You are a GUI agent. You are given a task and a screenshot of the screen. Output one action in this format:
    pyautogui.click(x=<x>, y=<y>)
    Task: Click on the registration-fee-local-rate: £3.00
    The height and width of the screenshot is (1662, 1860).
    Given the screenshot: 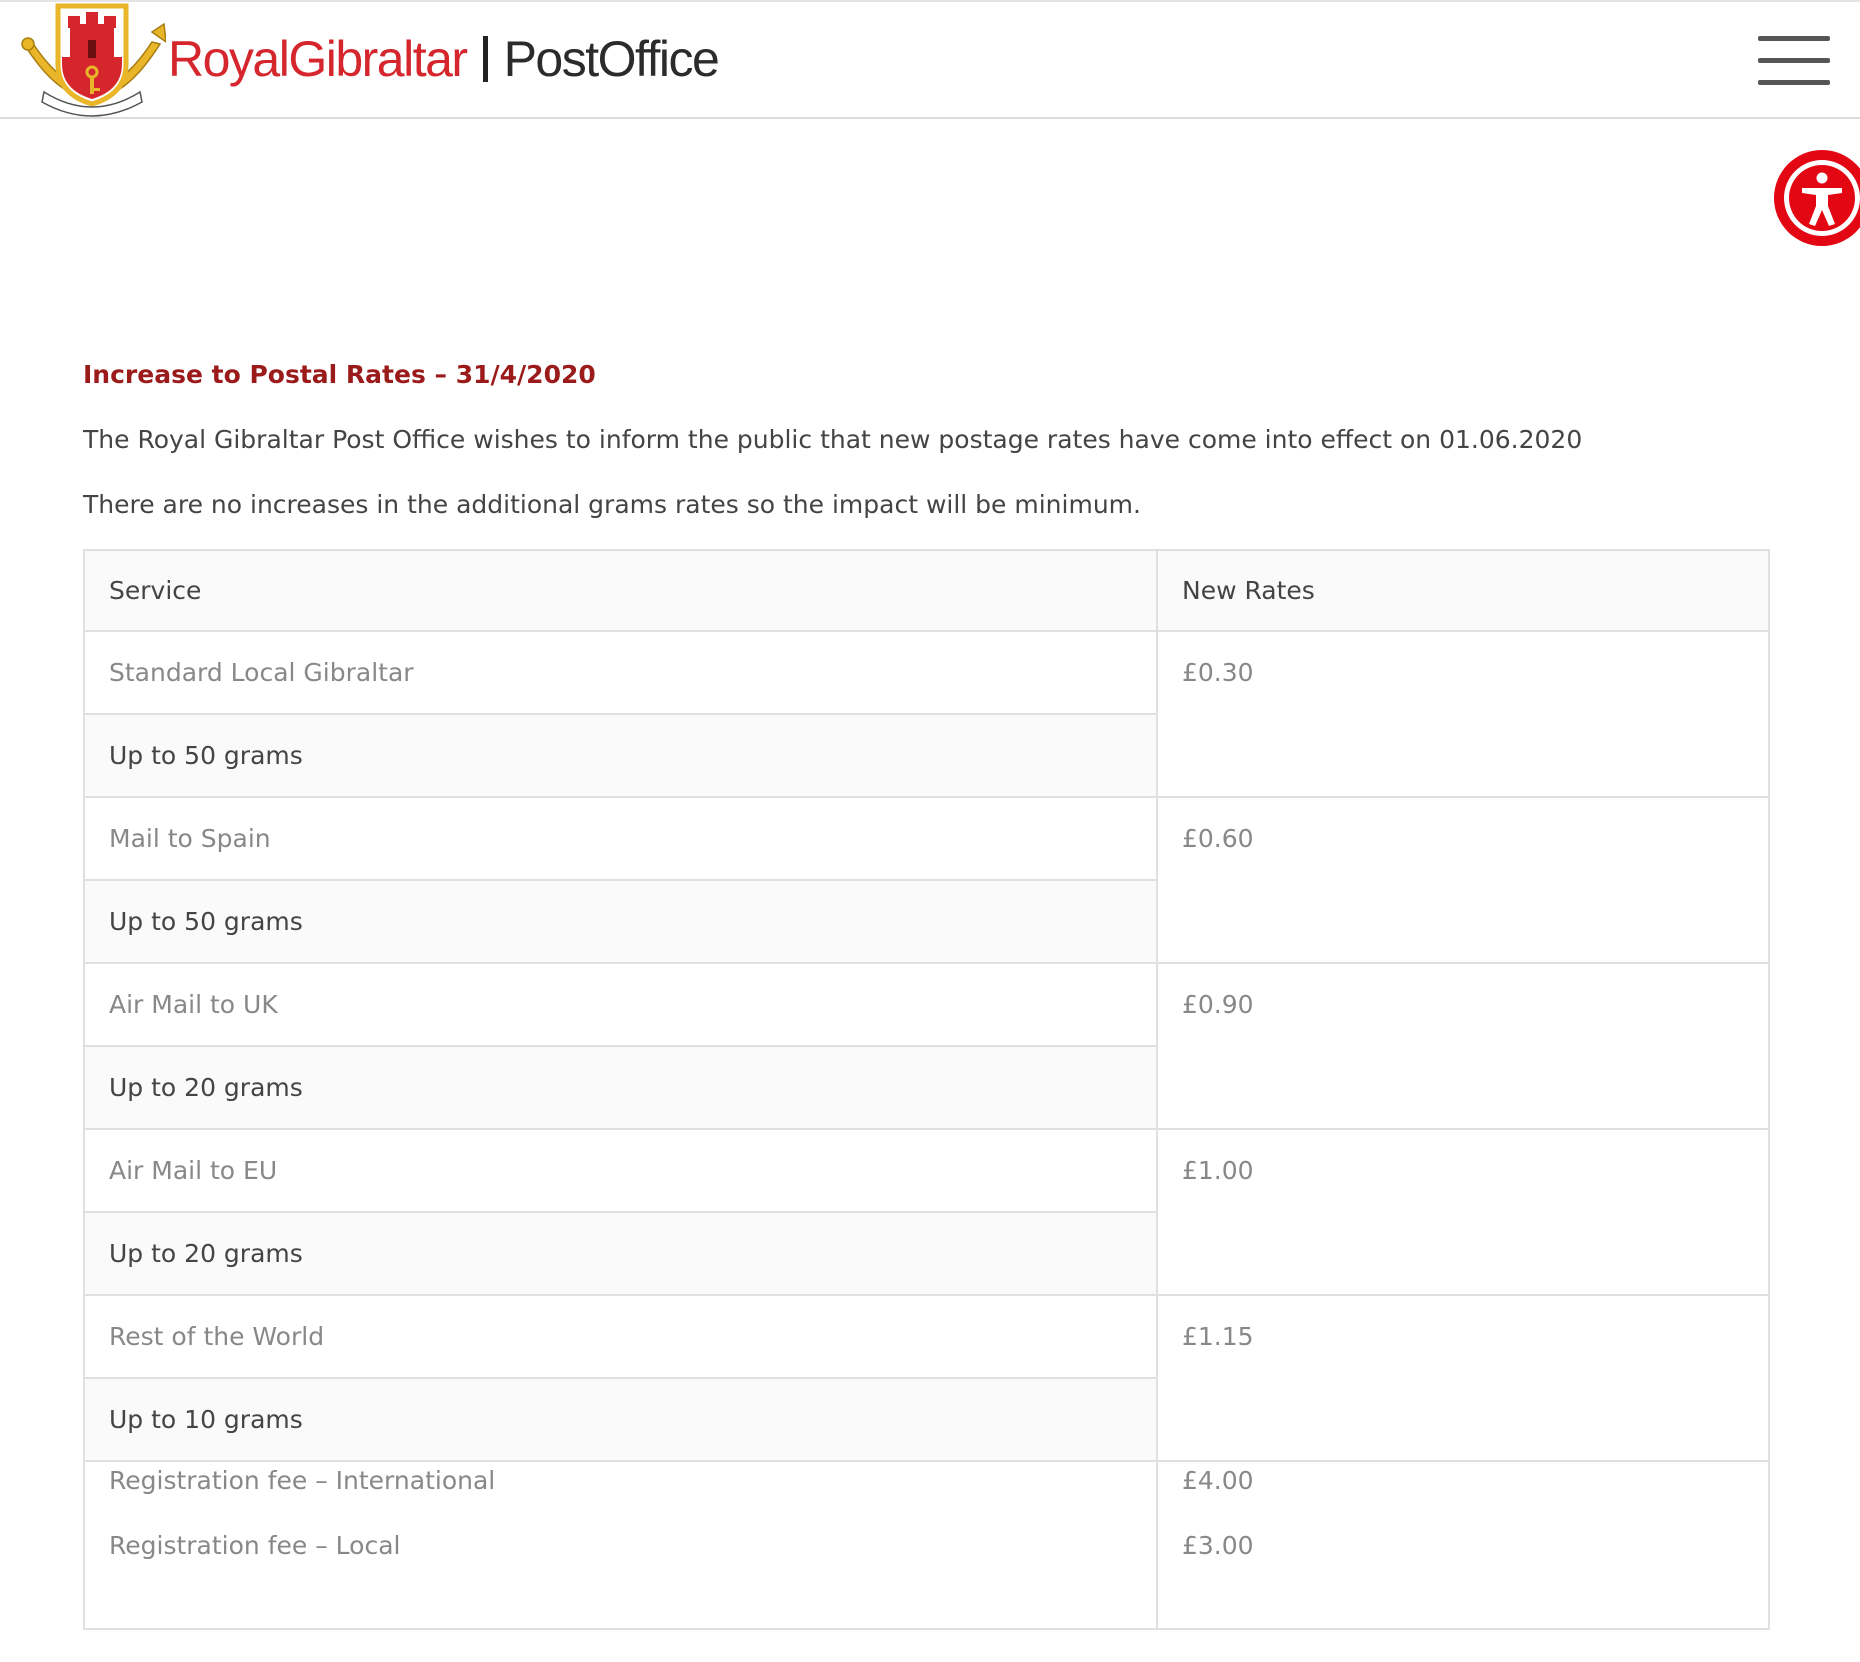 What is the action you would take?
    pyautogui.click(x=1218, y=1545)
    